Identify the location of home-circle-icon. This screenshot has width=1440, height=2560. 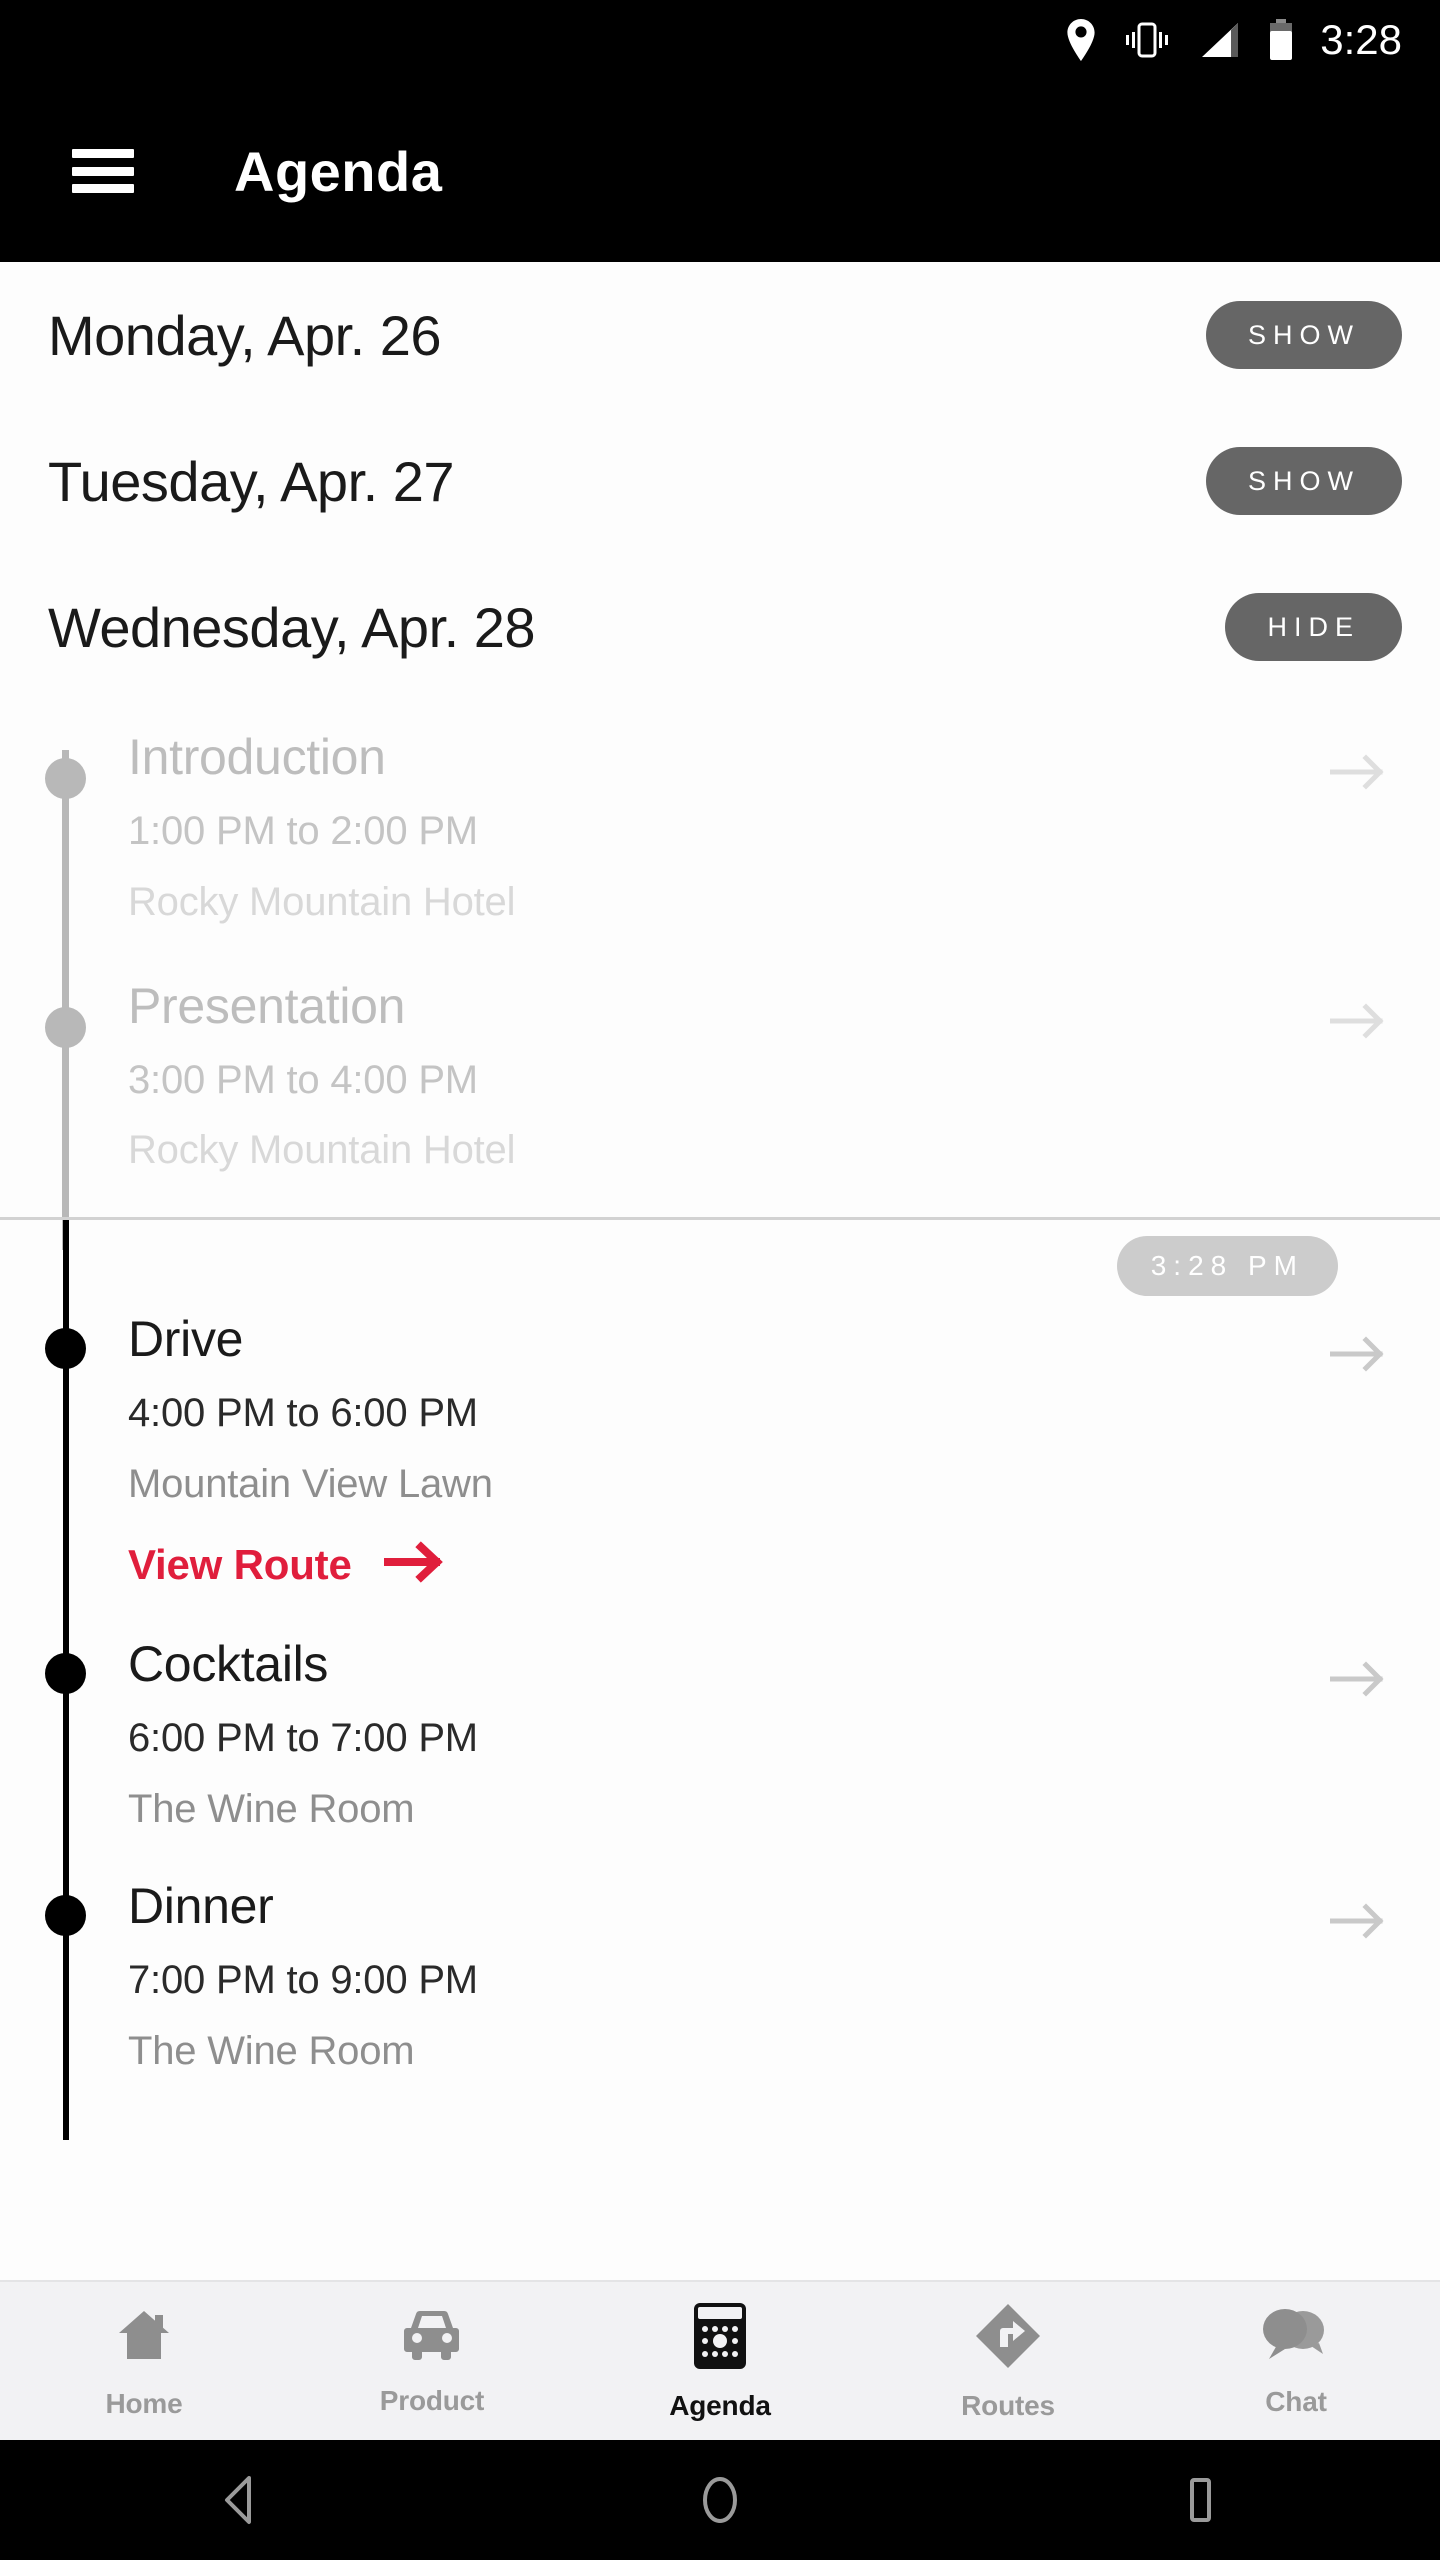
(720, 2500).